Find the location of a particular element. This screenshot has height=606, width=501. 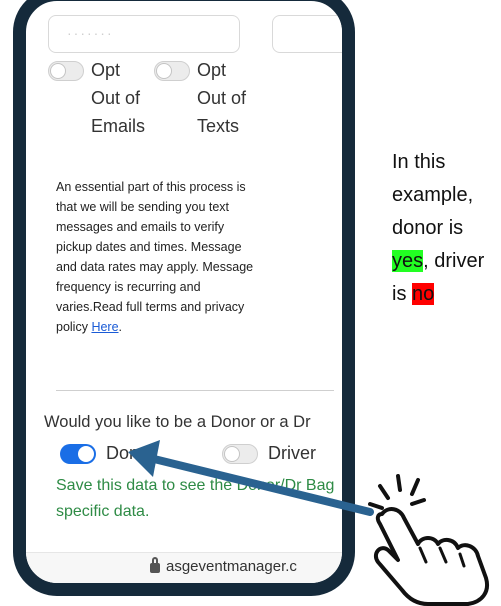

callout-yes-highlight: yes is located at coordinates (408, 261).